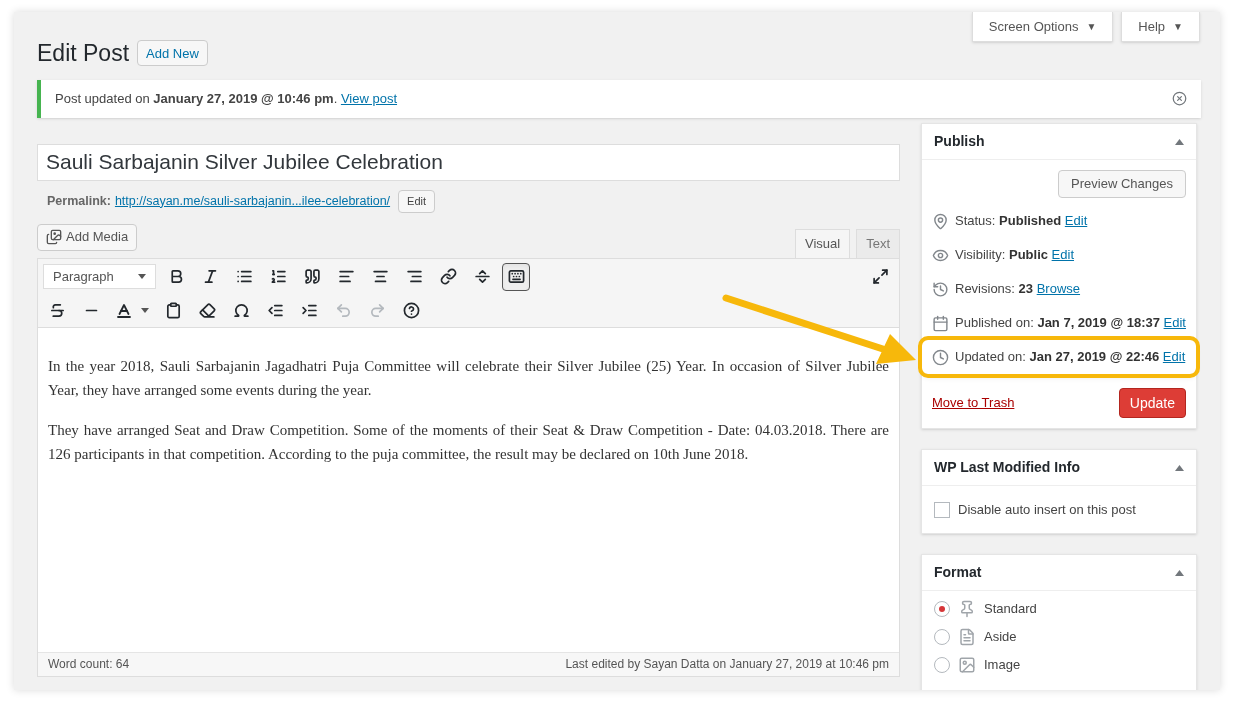 The image size is (1234, 703). What do you see at coordinates (958, 572) in the screenshot?
I see `panel-title: Format` at bounding box center [958, 572].